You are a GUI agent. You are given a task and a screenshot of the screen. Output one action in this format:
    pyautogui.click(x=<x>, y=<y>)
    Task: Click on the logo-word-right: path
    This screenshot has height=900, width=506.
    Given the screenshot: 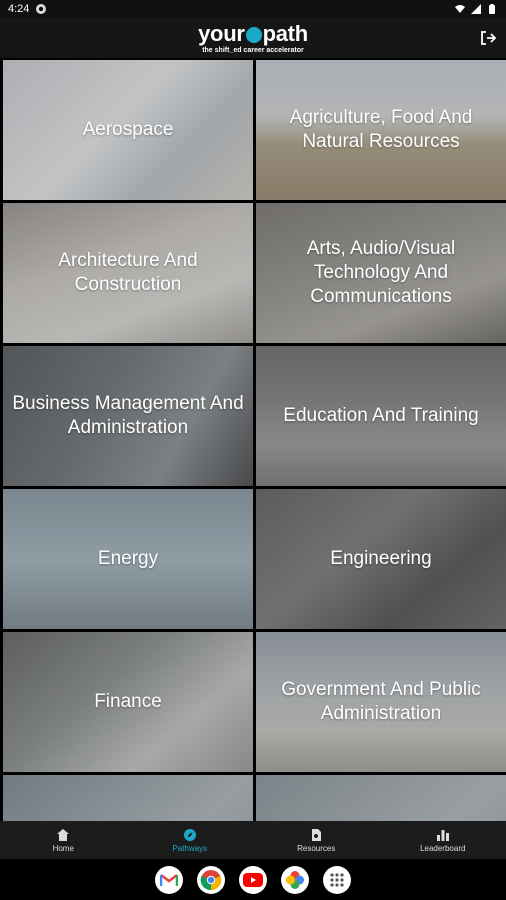 What is the action you would take?
    pyautogui.click(x=285, y=33)
    